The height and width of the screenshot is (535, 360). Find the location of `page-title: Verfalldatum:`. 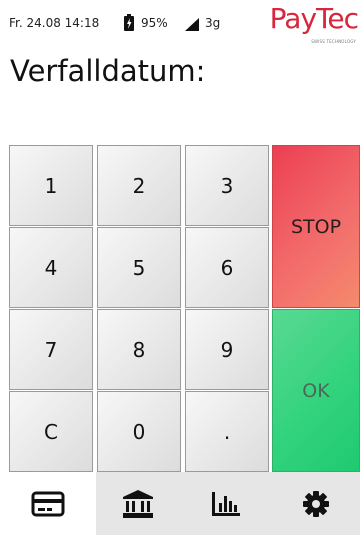

page-title: Verfalldatum: is located at coordinates (108, 71).